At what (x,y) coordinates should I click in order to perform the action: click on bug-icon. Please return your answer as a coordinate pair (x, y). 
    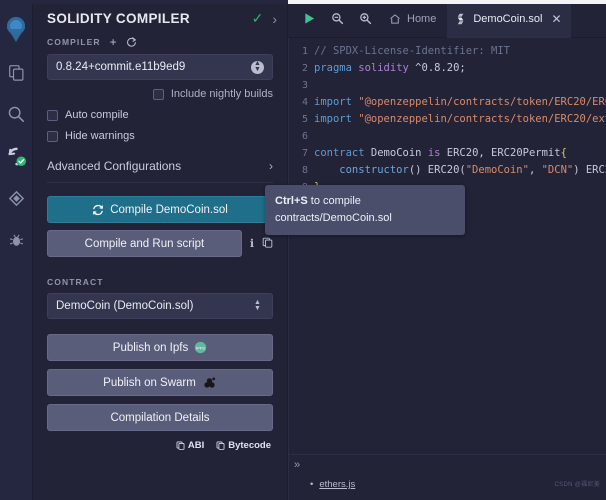
    Looking at the image, I should click on (16, 240).